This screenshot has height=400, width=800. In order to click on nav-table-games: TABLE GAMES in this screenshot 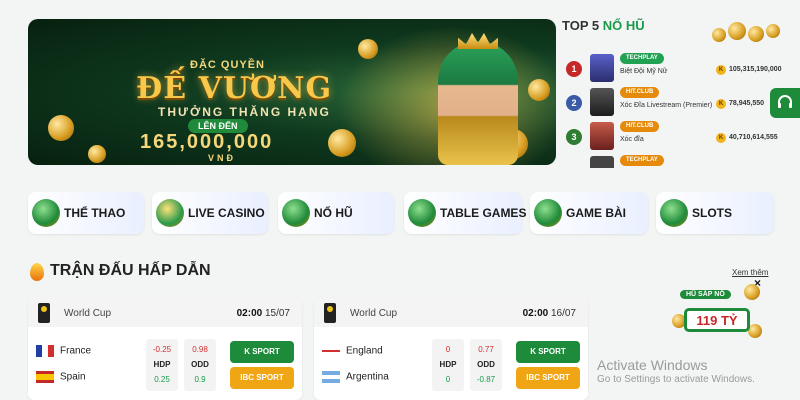, I will do `click(465, 213)`.